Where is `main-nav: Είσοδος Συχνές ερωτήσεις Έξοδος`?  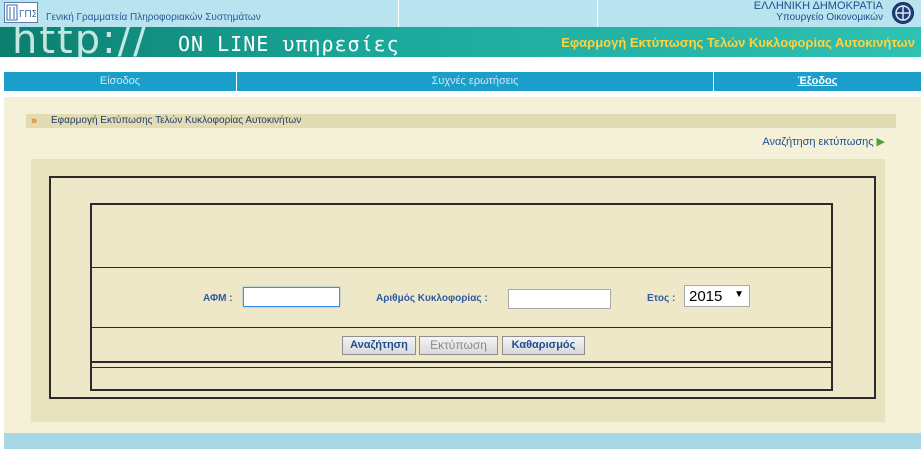
main-nav: Είσοδος Συχνές ερωτήσεις Έξοδος is located at coordinates (462, 81).